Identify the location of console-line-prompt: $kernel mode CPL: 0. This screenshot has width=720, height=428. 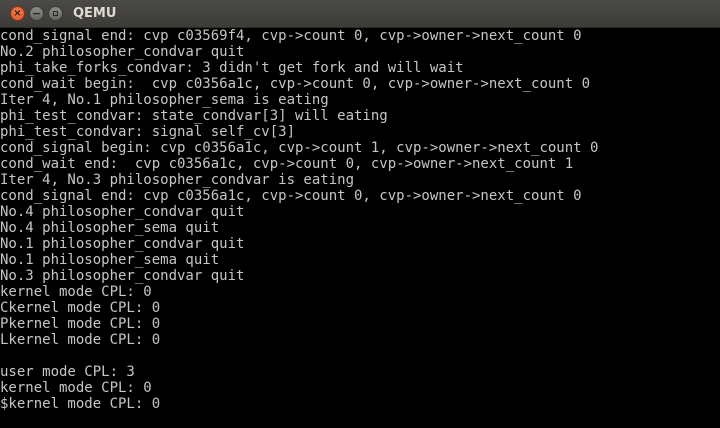
(80, 404).